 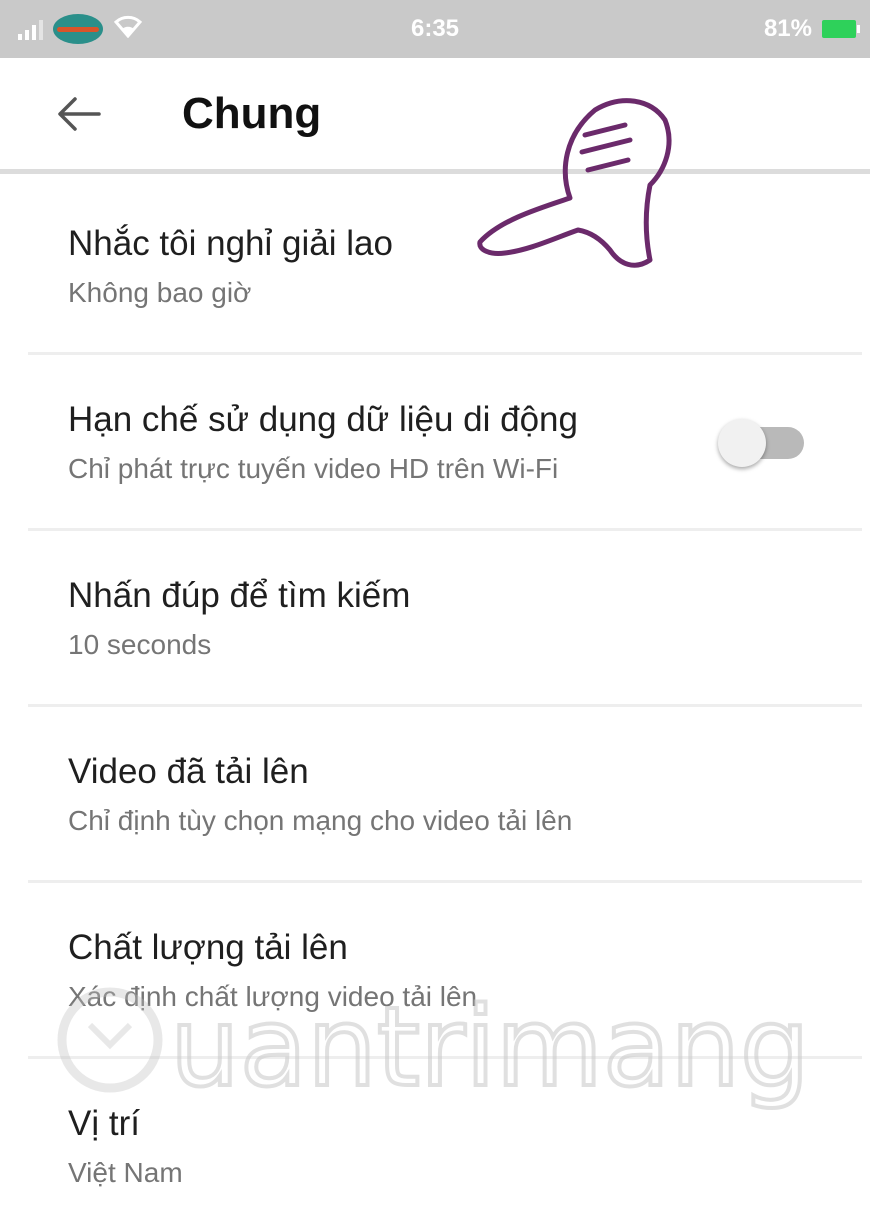 I want to click on setting-title: Hạn chế sử dụng dữ liệu di động, so click(x=323, y=419).